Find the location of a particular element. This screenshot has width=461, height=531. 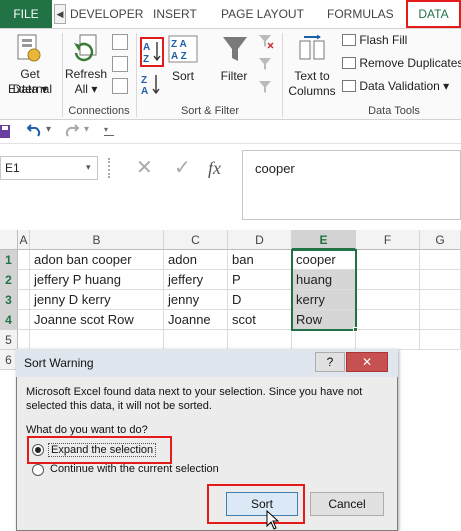

cell-e5 is located at coordinates (324, 340).